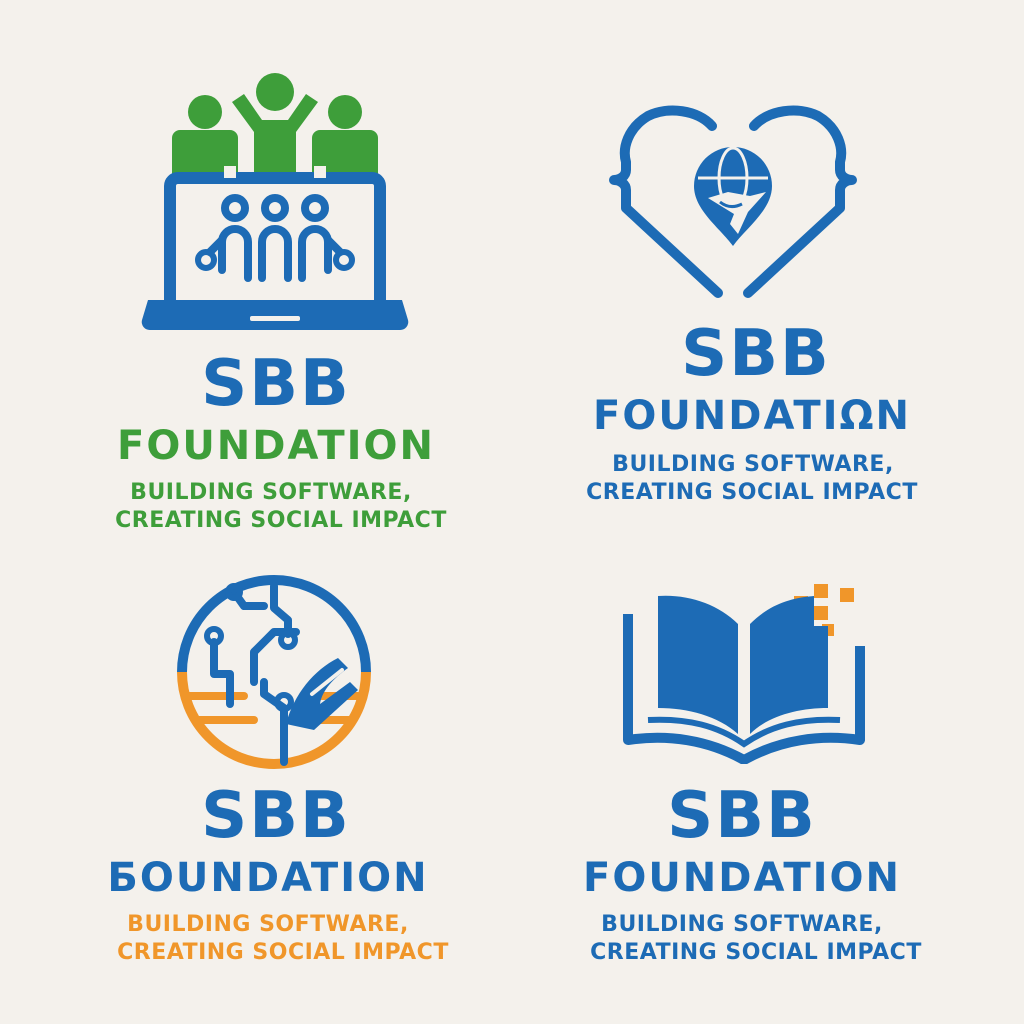  I want to click on laptop-people-icon, so click(275, 202).